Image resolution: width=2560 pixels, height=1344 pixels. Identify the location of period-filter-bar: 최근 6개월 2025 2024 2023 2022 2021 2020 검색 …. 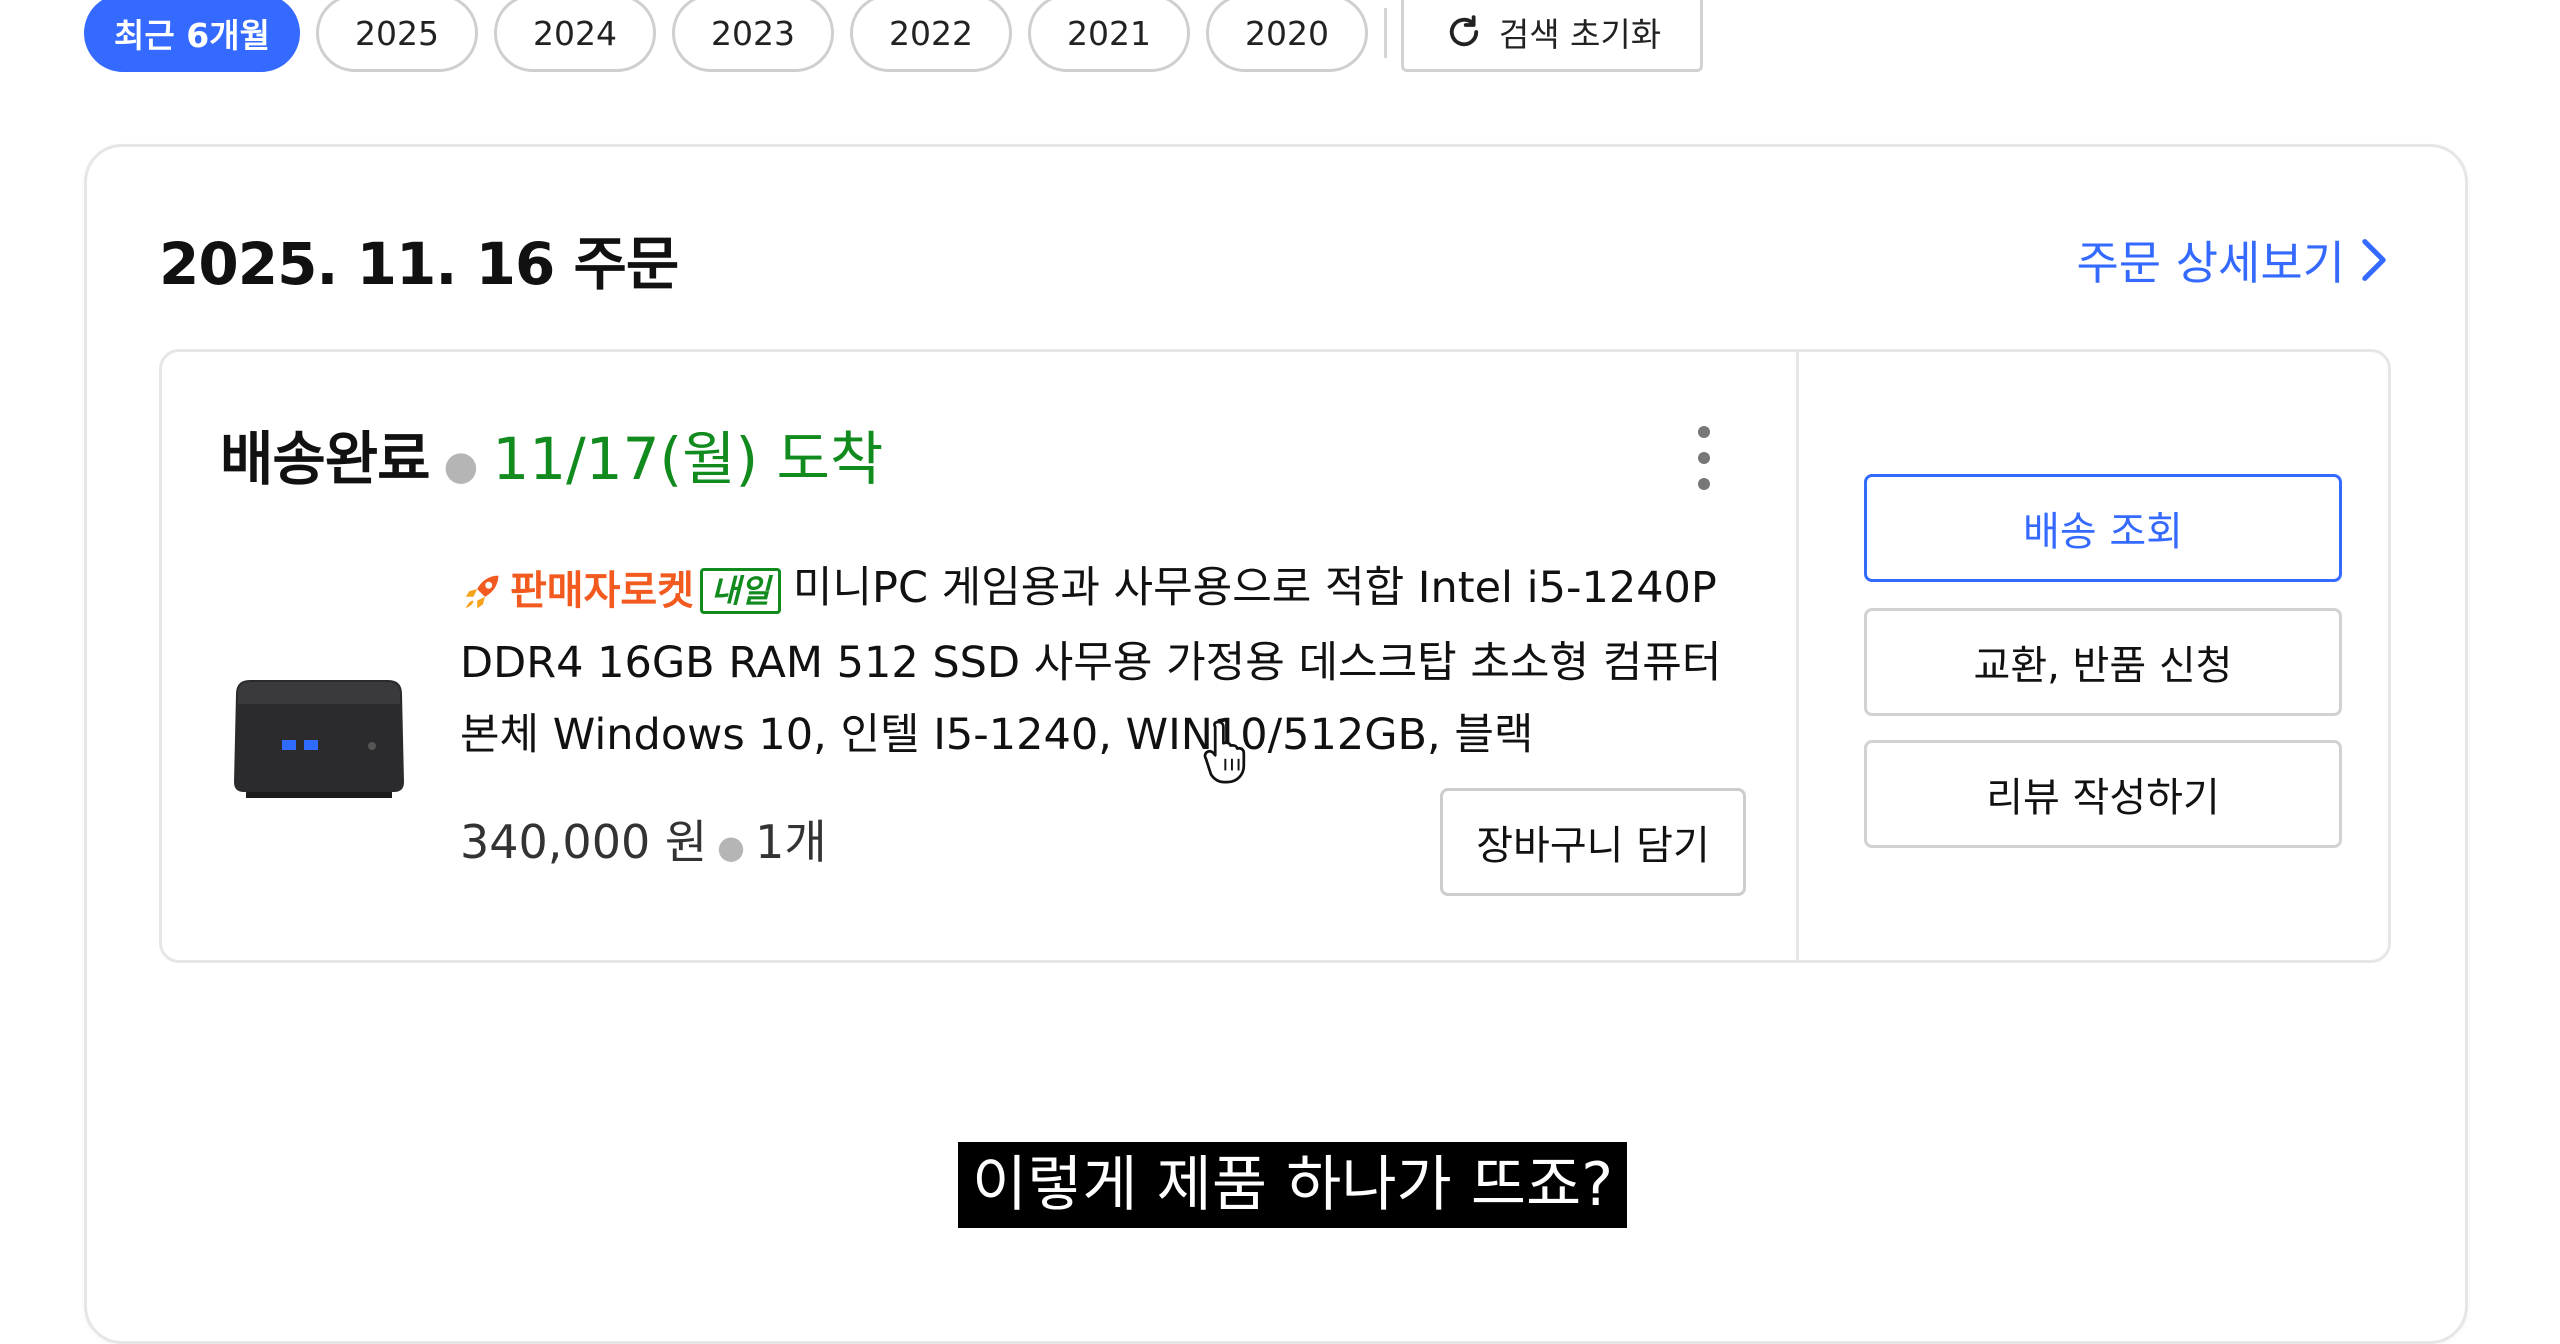
(893, 36).